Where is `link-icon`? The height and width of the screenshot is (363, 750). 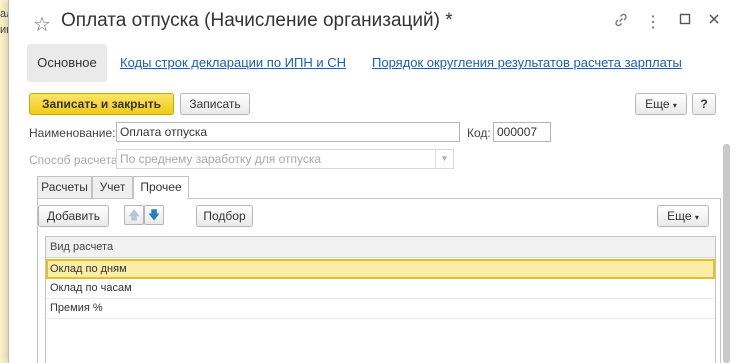 link-icon is located at coordinates (621, 22).